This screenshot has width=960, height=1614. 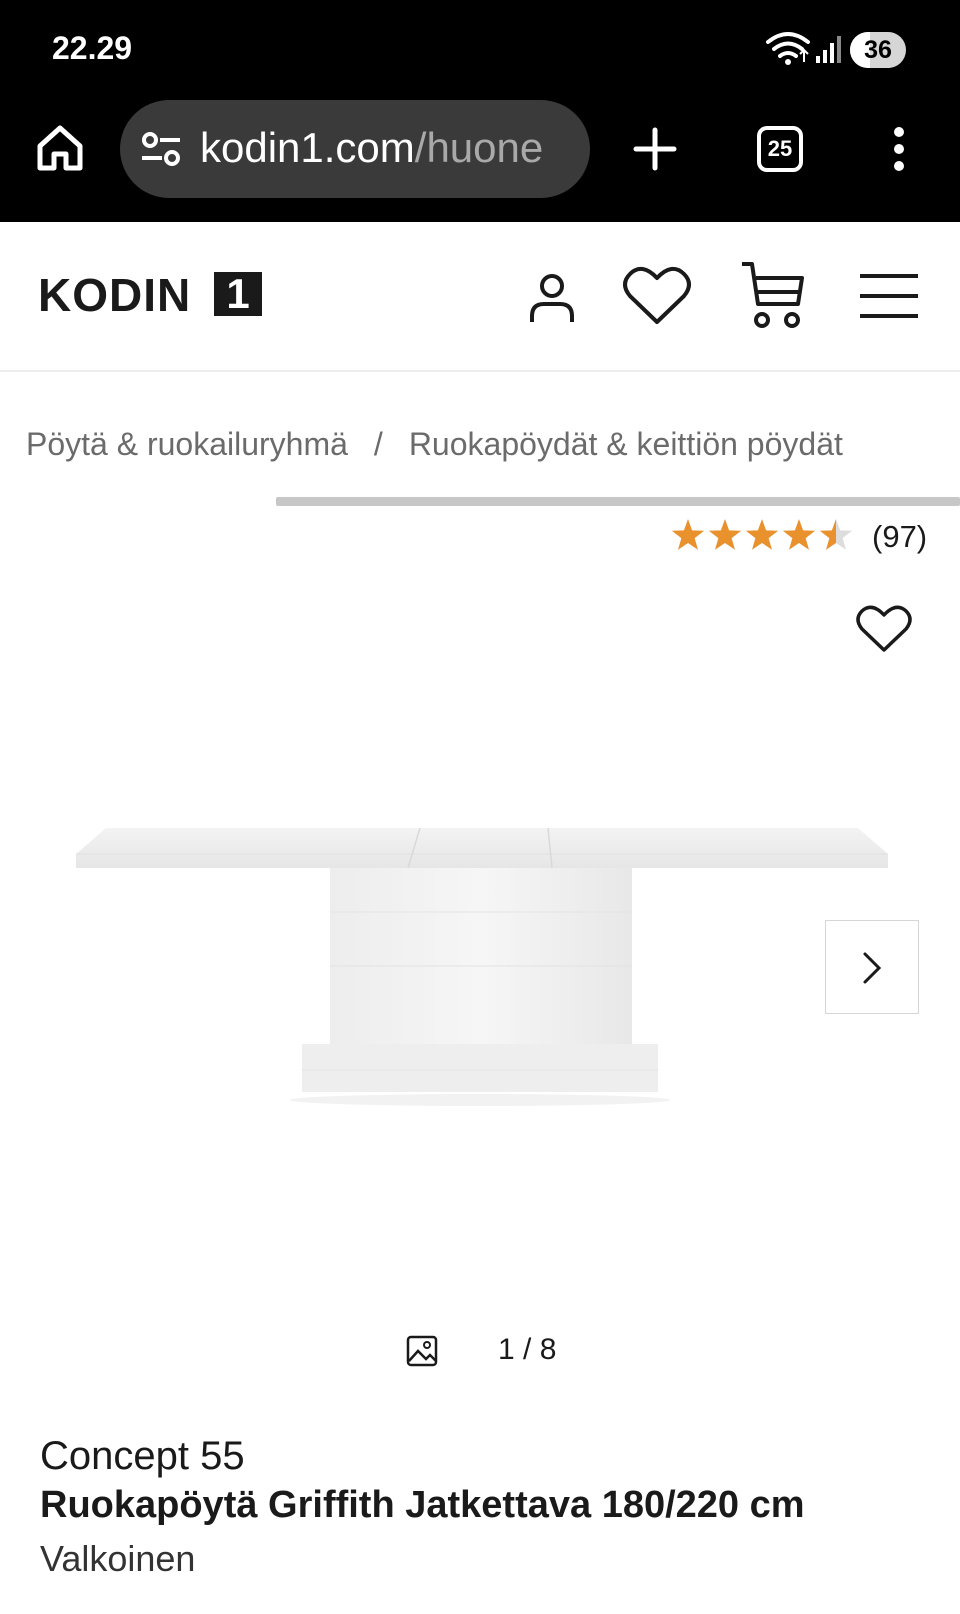 I want to click on address-bar: kodin1.com/huone, so click(x=355, y=149).